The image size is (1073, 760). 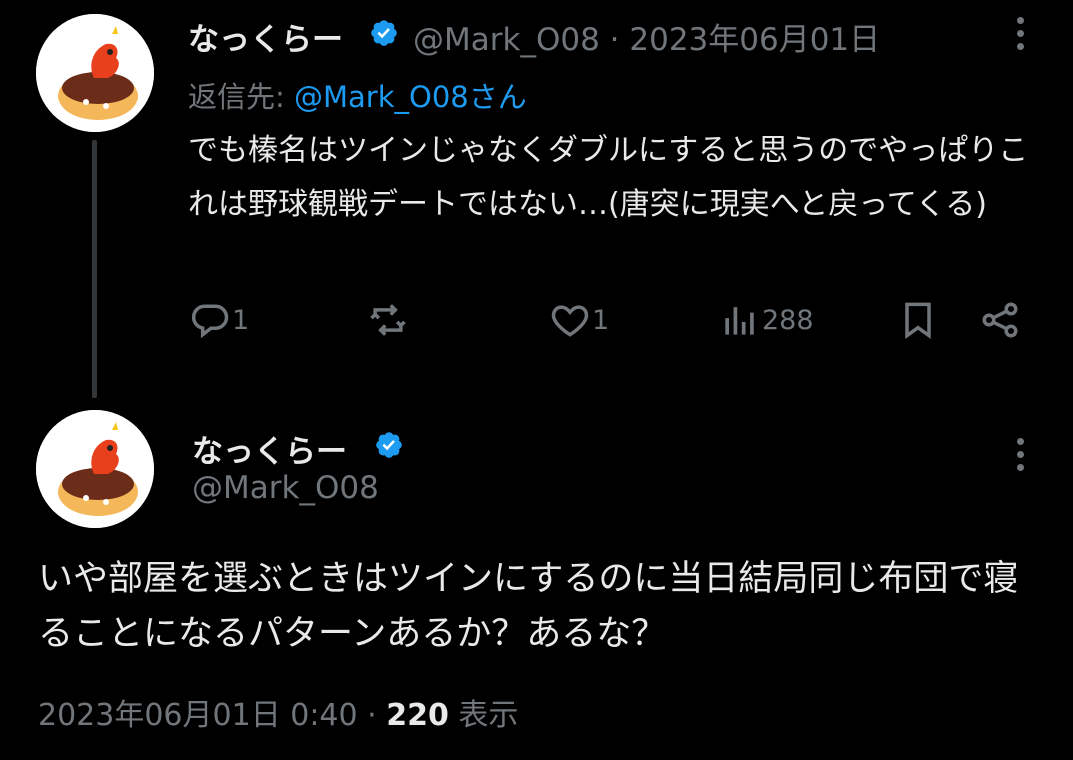 I want to click on bookmark-button, so click(x=918, y=320).